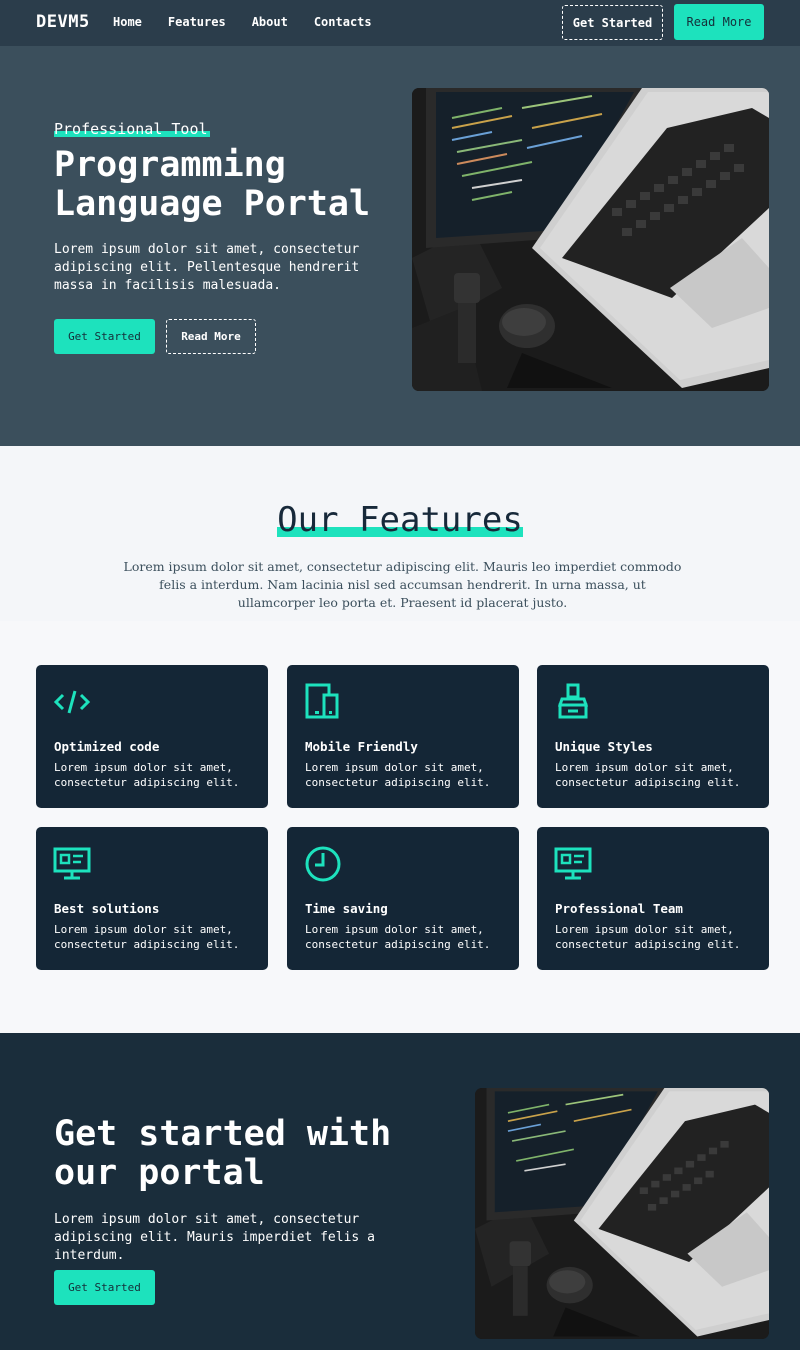 This screenshot has width=800, height=1350. I want to click on feature-card-title: Professional Team, so click(619, 908).